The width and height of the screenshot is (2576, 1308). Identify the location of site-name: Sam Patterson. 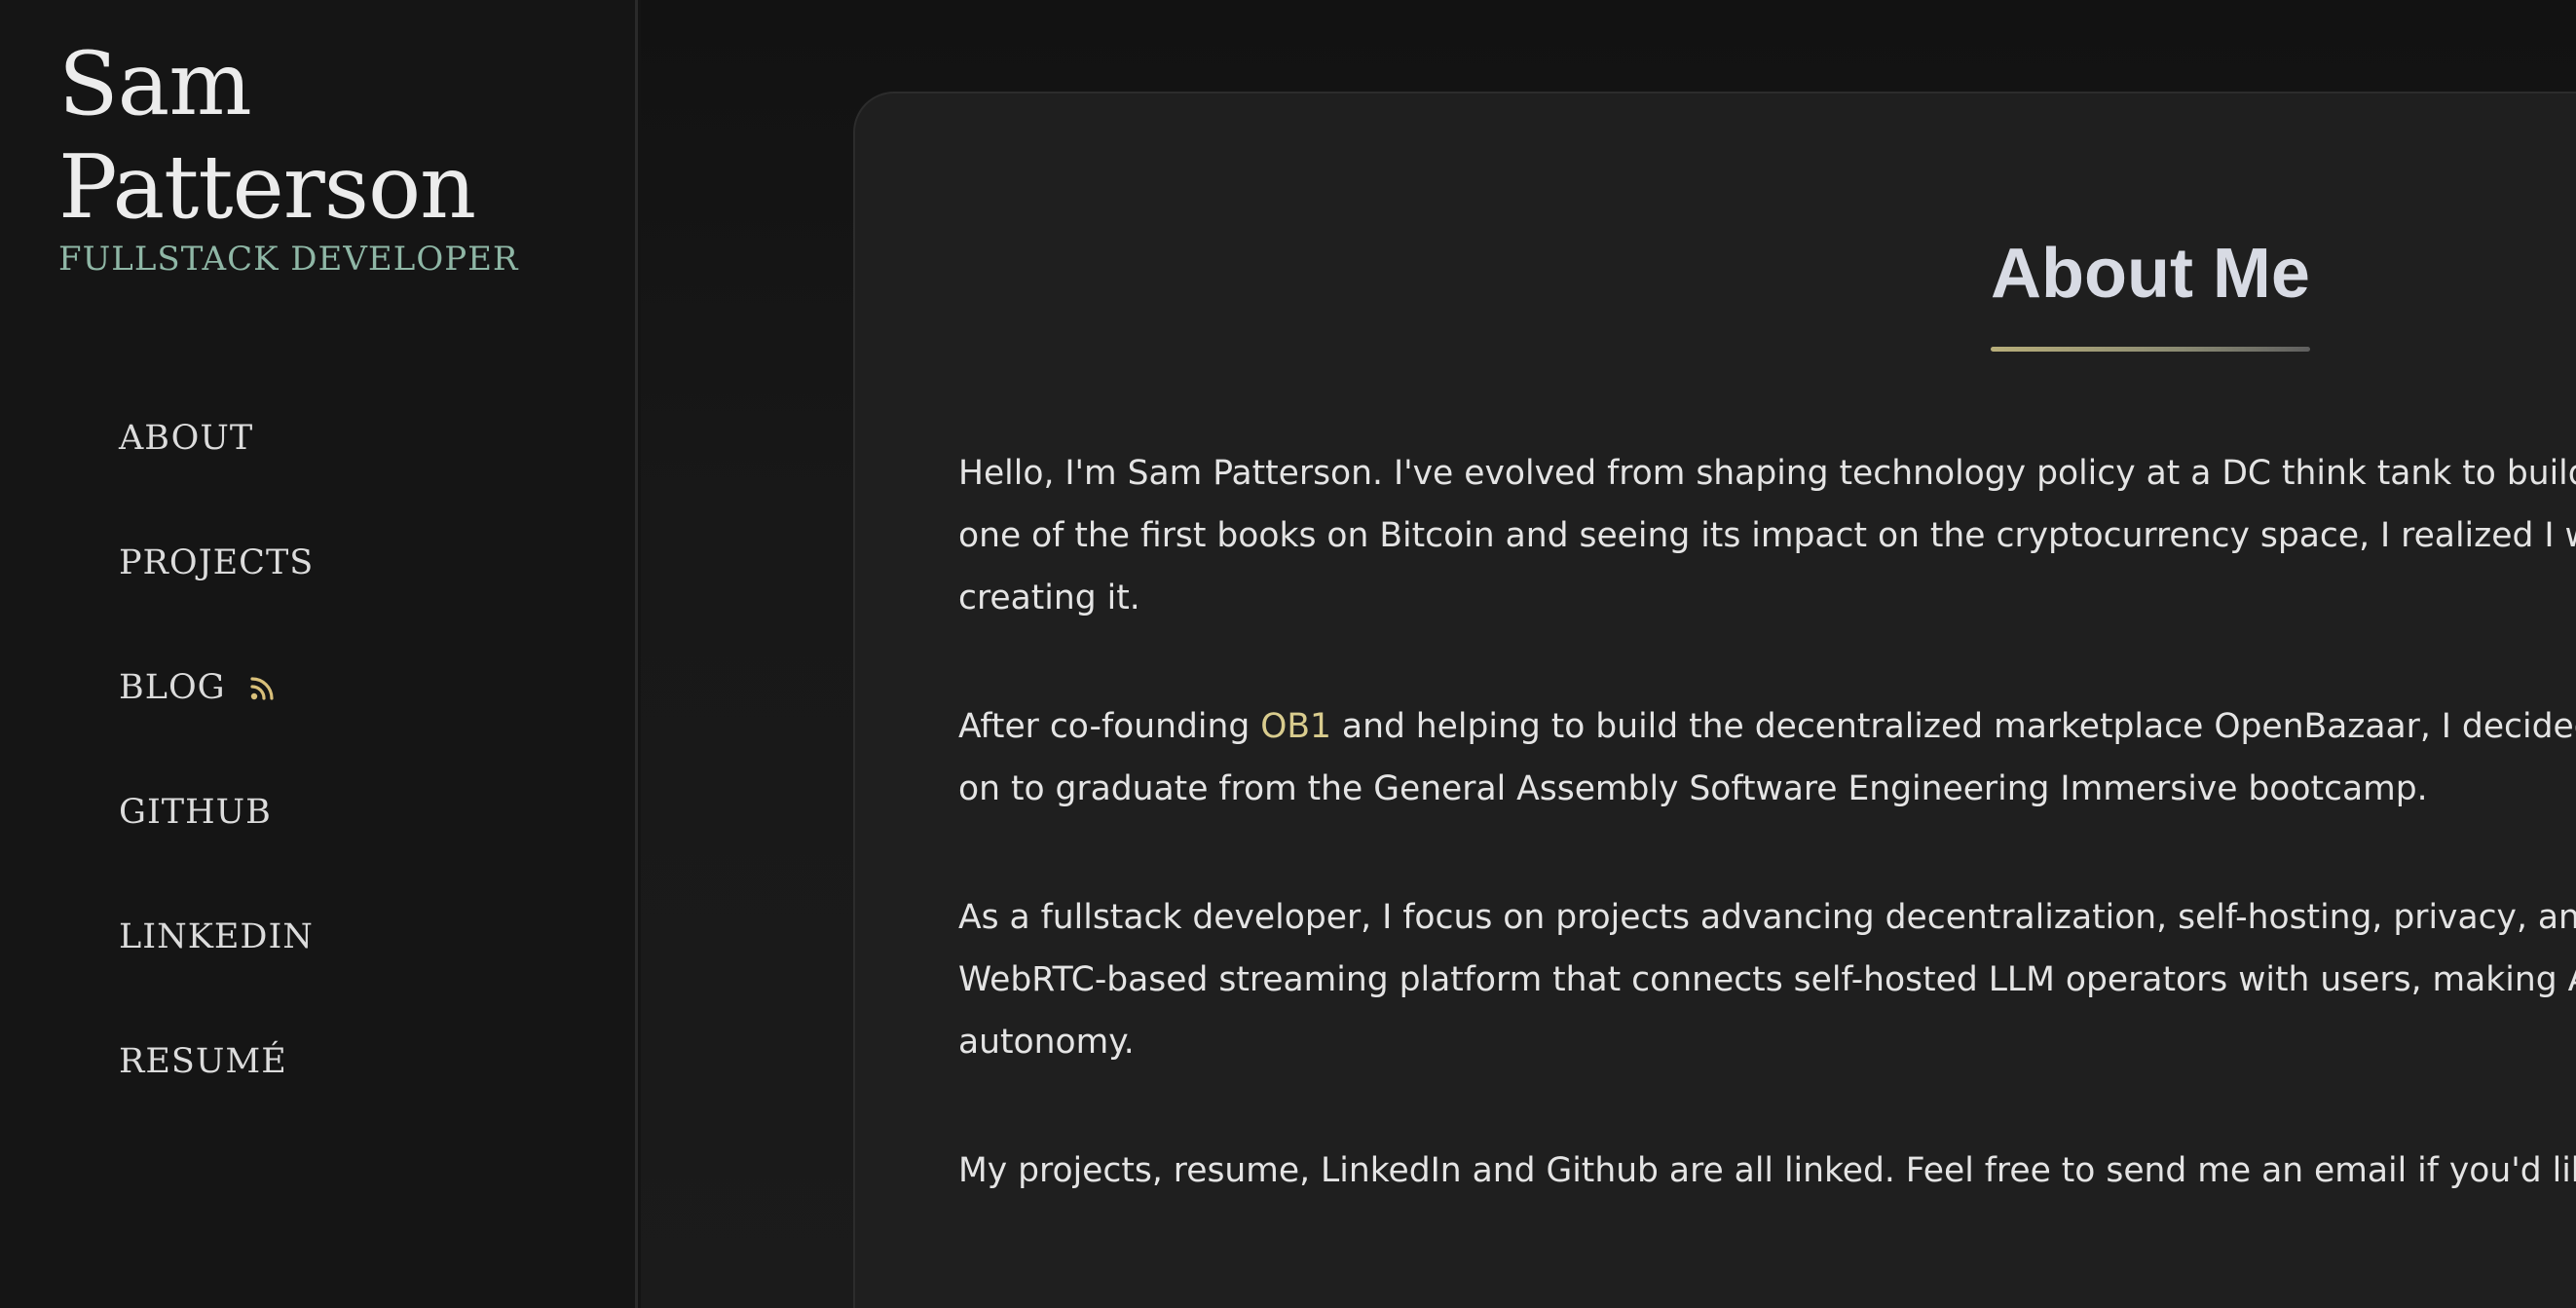
(311, 136).